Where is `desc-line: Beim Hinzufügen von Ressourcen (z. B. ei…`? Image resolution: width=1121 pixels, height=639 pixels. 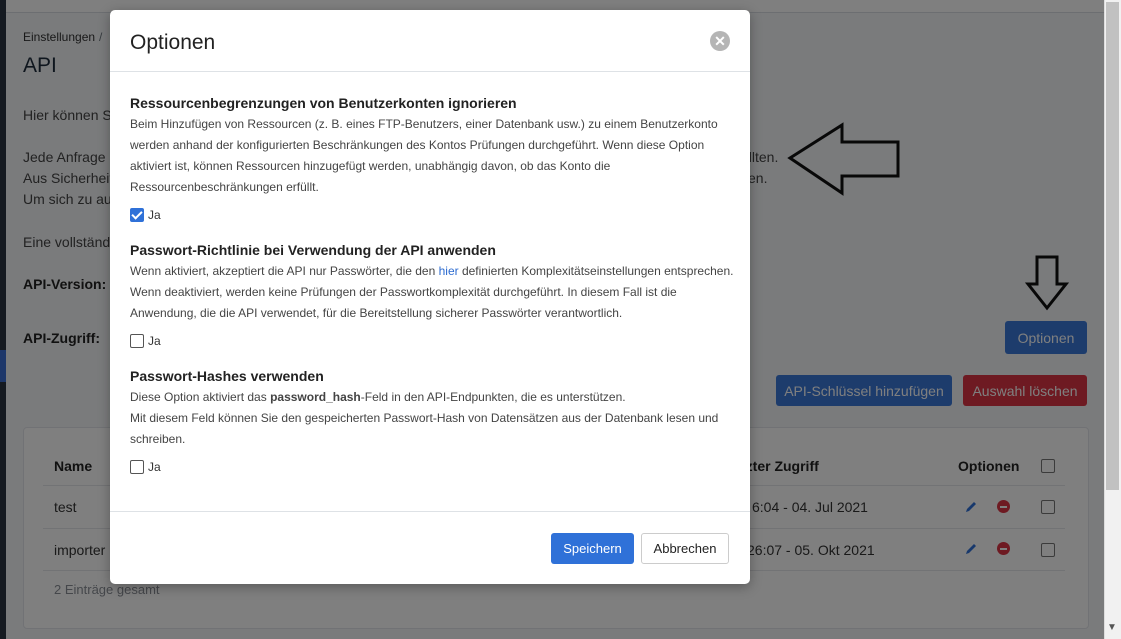 desc-line: Beim Hinzufügen von Ressourcen (z. B. ei… is located at coordinates (424, 124).